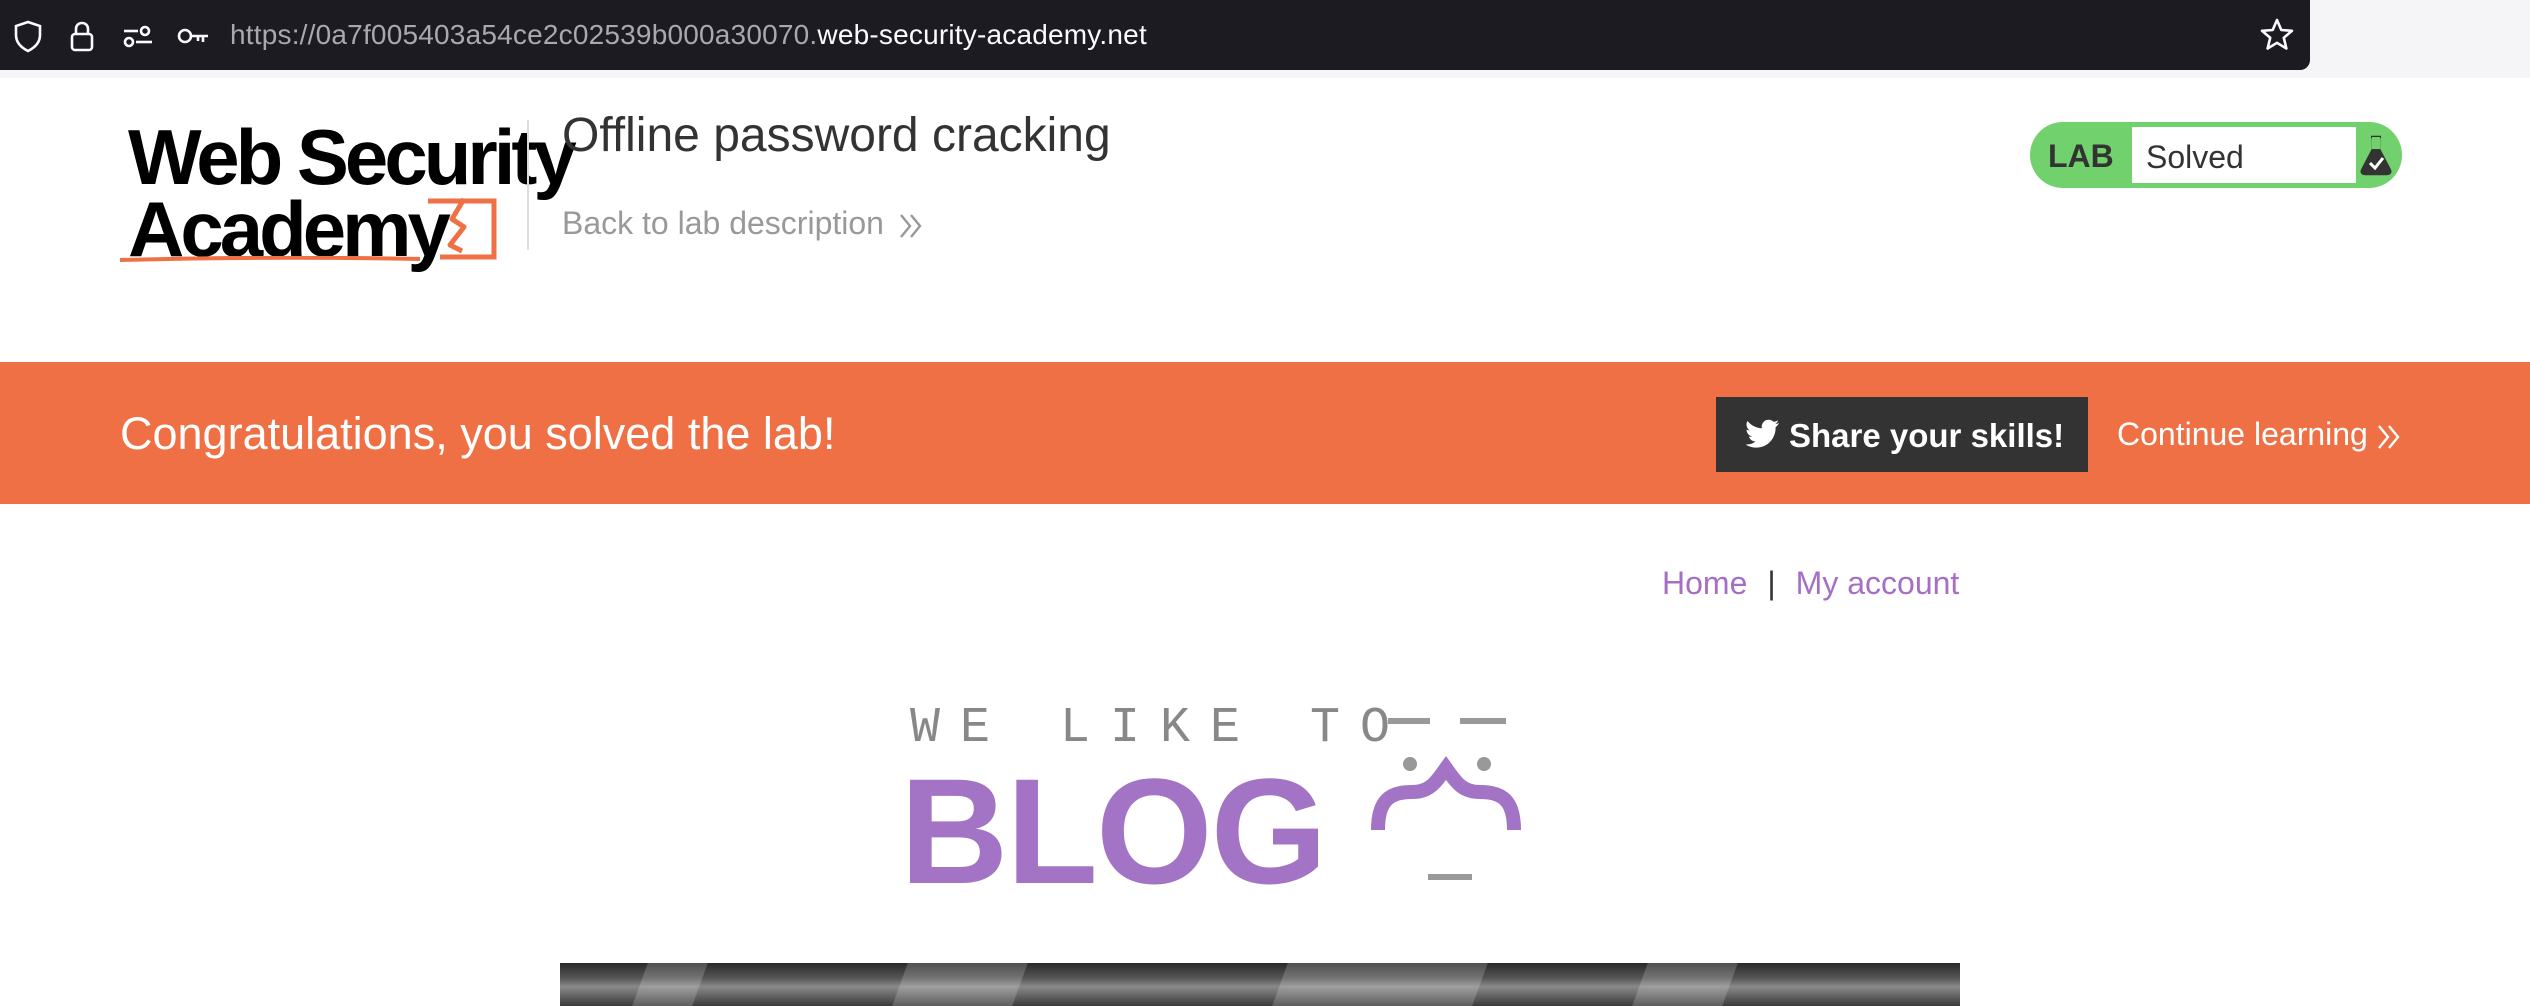 This screenshot has width=2530, height=1006. What do you see at coordinates (82, 36) in the screenshot?
I see `lock-icon` at bounding box center [82, 36].